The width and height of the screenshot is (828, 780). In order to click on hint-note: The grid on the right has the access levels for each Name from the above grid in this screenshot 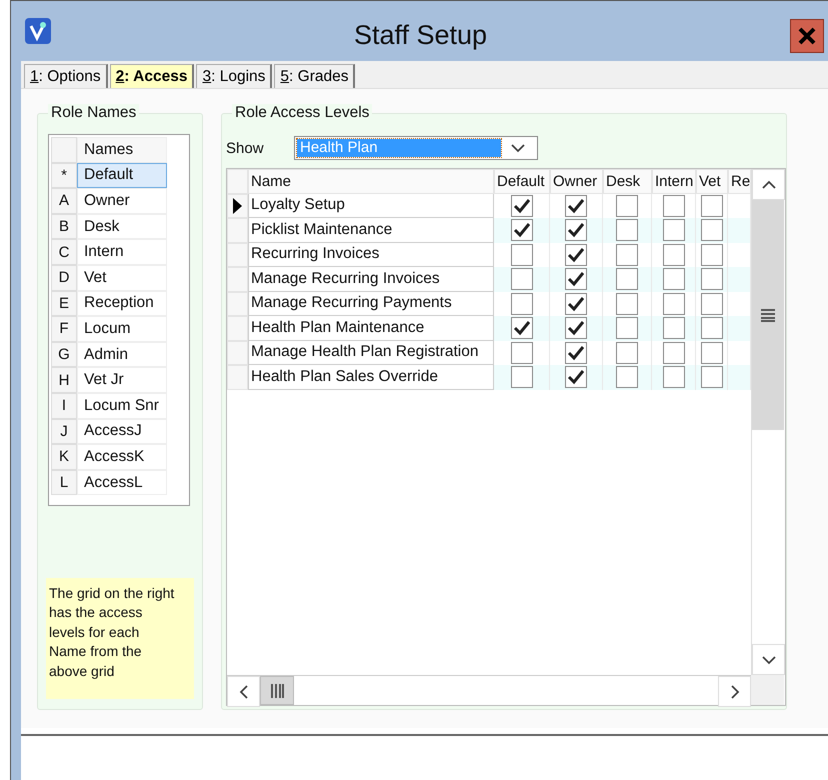, I will do `click(120, 638)`.